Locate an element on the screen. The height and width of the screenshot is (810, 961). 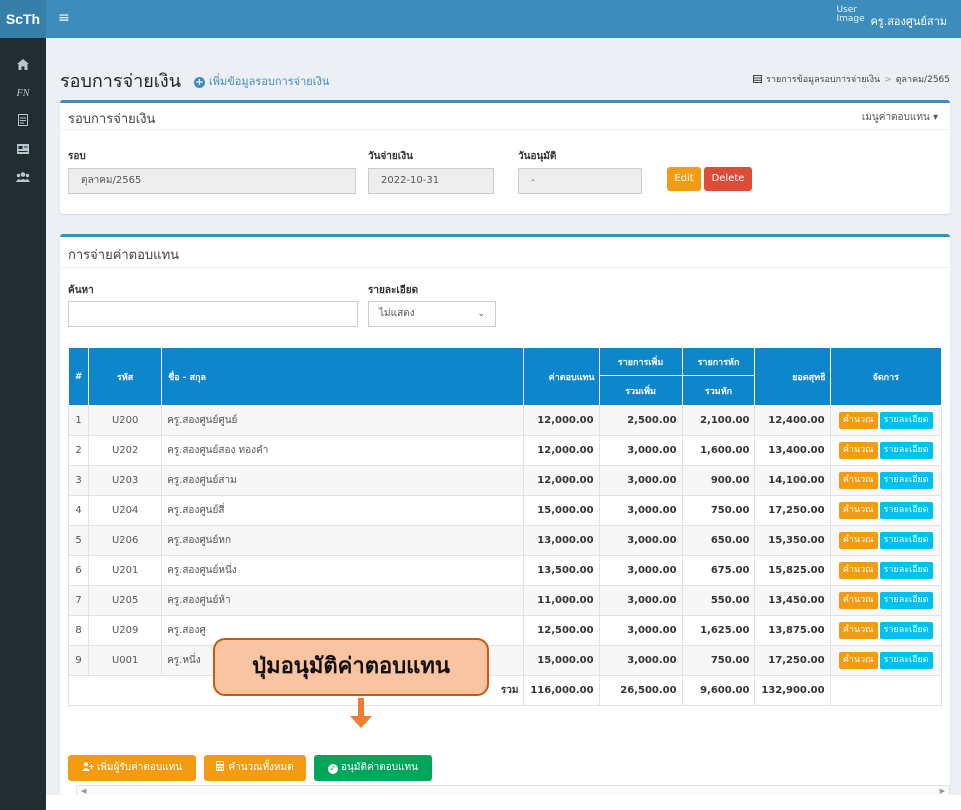
total-additions: 26,500.00 is located at coordinates (640, 690).